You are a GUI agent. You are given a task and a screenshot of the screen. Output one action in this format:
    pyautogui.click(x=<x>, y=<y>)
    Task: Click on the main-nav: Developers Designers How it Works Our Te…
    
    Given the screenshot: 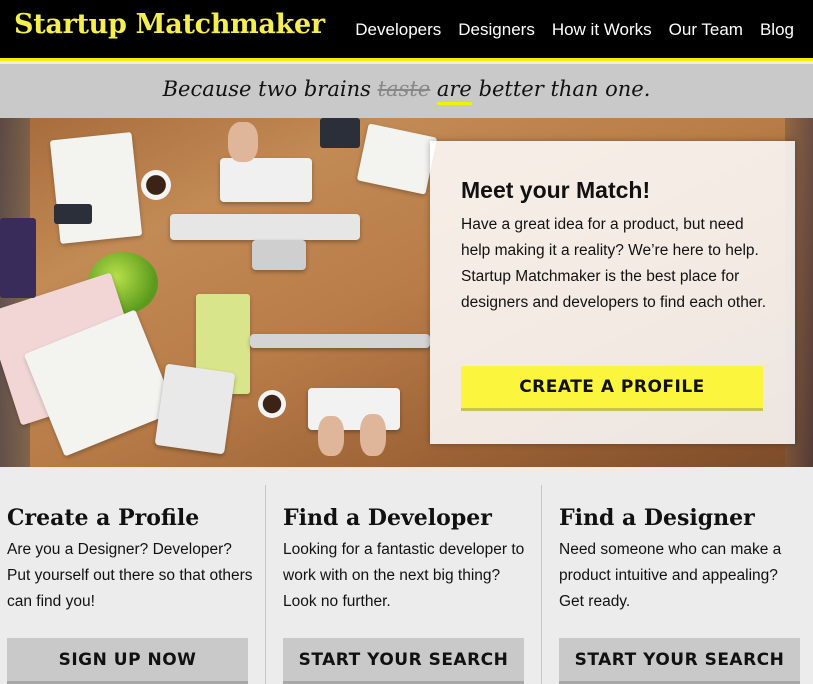 What is the action you would take?
    pyautogui.click(x=574, y=30)
    